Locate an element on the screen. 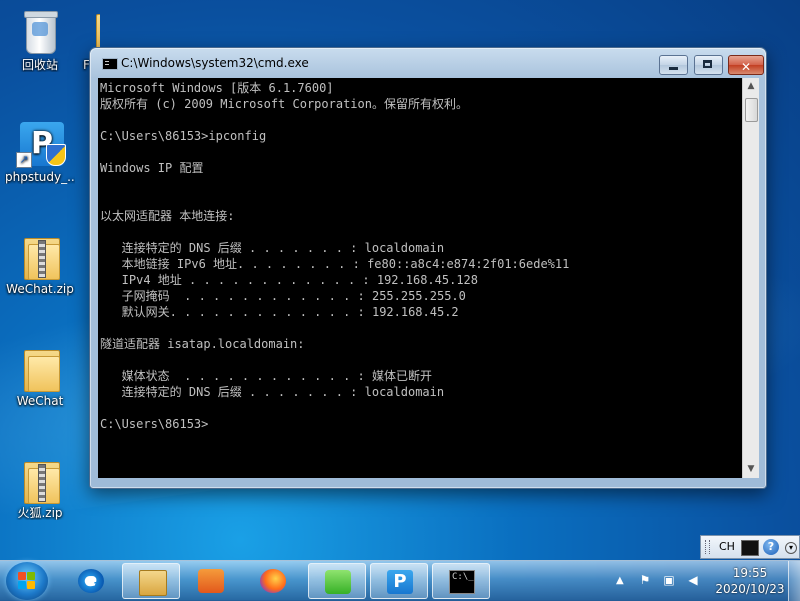 This screenshot has width=800, height=601. taskbar-media-player is located at coordinates (211, 581).